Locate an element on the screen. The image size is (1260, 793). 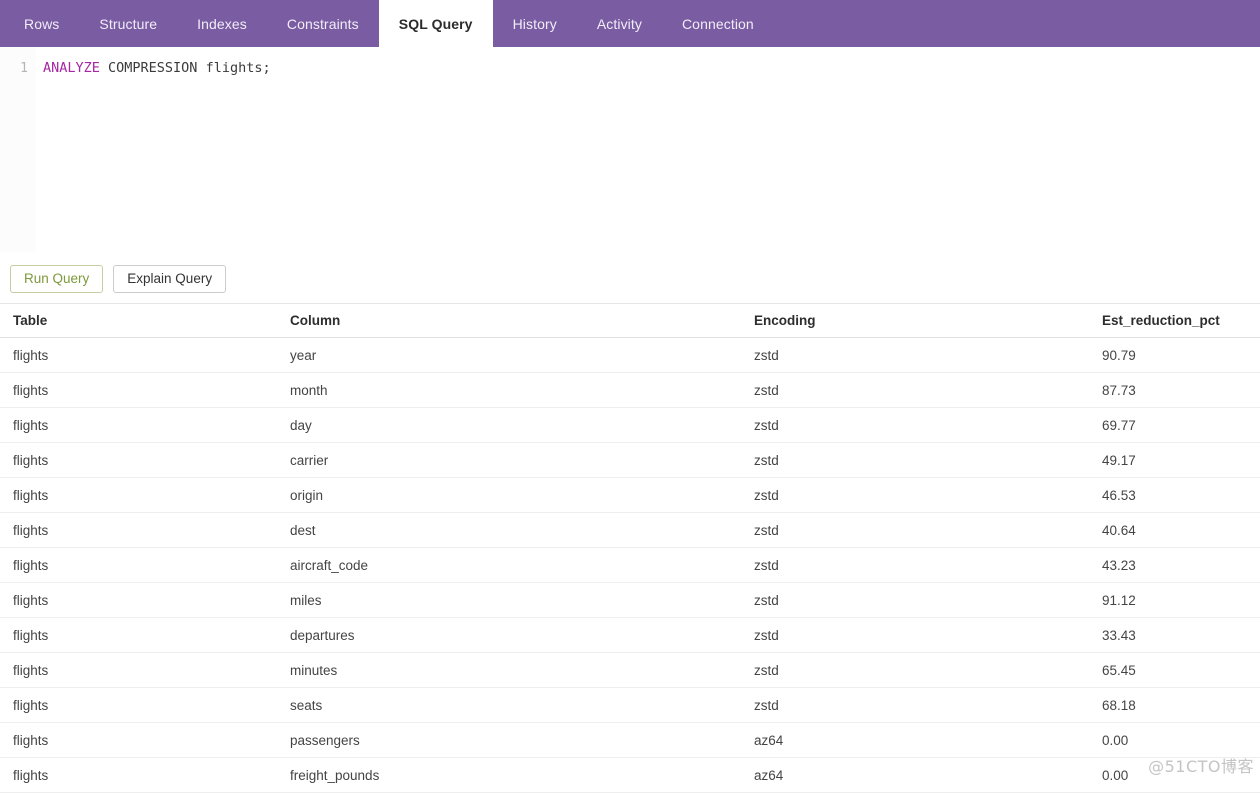
cell-est-reduction-pct: 91.12 is located at coordinates (1175, 600).